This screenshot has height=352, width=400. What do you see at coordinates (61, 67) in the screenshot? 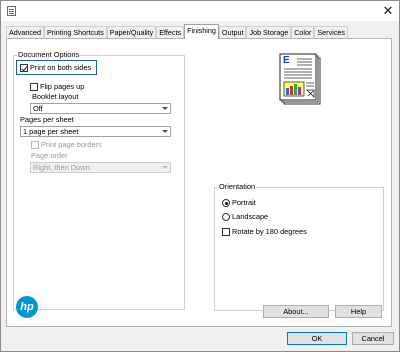
I see `print-both-sides-label: Print on both sides` at bounding box center [61, 67].